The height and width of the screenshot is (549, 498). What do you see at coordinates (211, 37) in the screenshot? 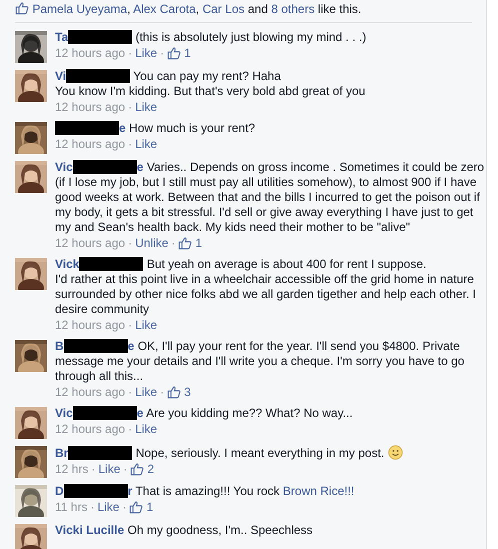
I see `comment-text: Ta (this is absolutely just blowing my mind . . .)` at bounding box center [211, 37].